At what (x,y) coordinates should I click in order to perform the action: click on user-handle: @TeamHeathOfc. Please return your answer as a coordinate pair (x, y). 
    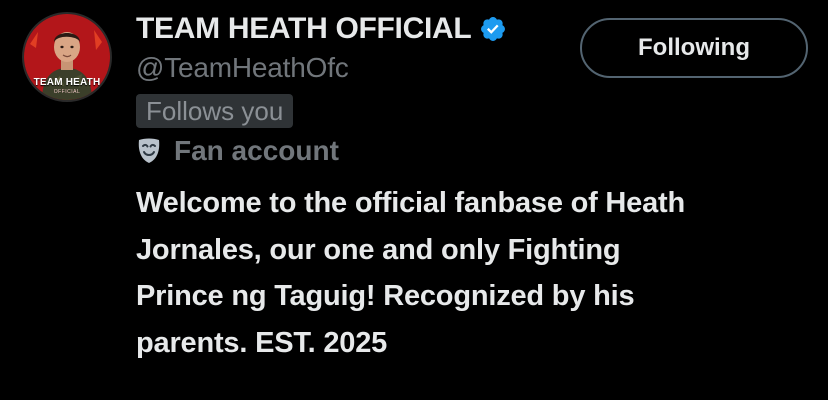
    Looking at the image, I should click on (242, 68).